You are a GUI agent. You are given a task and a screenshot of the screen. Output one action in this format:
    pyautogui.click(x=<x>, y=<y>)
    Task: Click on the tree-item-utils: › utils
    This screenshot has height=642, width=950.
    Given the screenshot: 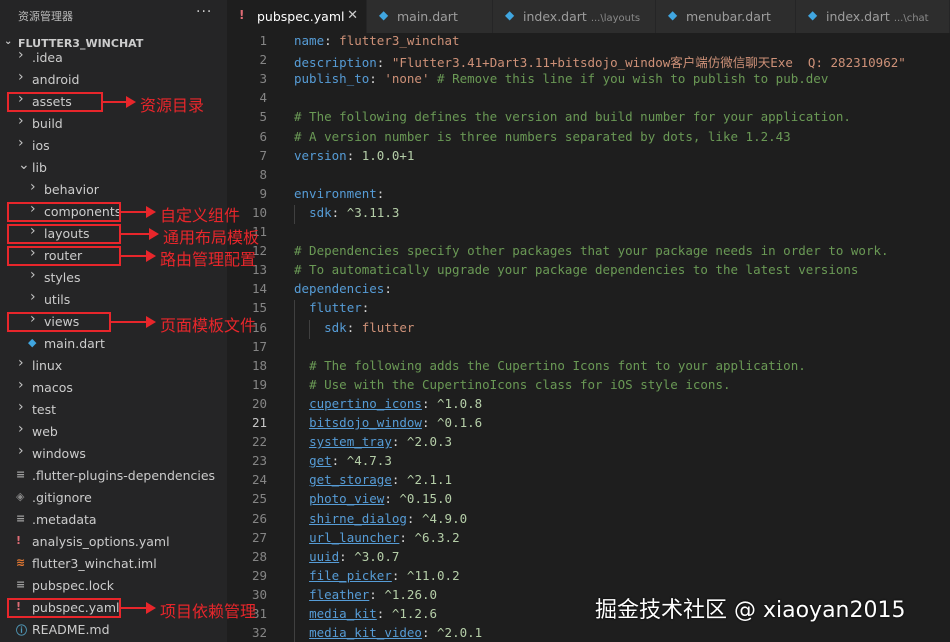 What is the action you would take?
    pyautogui.click(x=113, y=300)
    